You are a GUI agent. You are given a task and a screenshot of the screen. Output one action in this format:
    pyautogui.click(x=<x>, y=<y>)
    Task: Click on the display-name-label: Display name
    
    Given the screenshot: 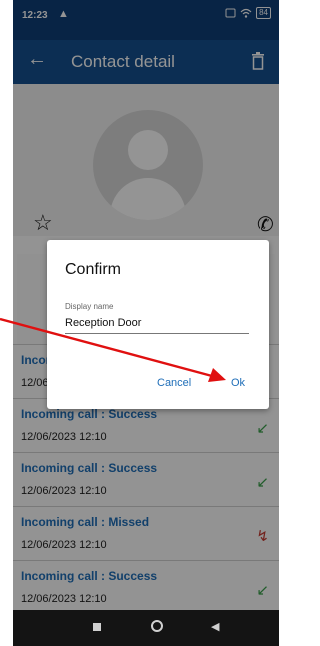 What is the action you would take?
    pyautogui.click(x=89, y=306)
    